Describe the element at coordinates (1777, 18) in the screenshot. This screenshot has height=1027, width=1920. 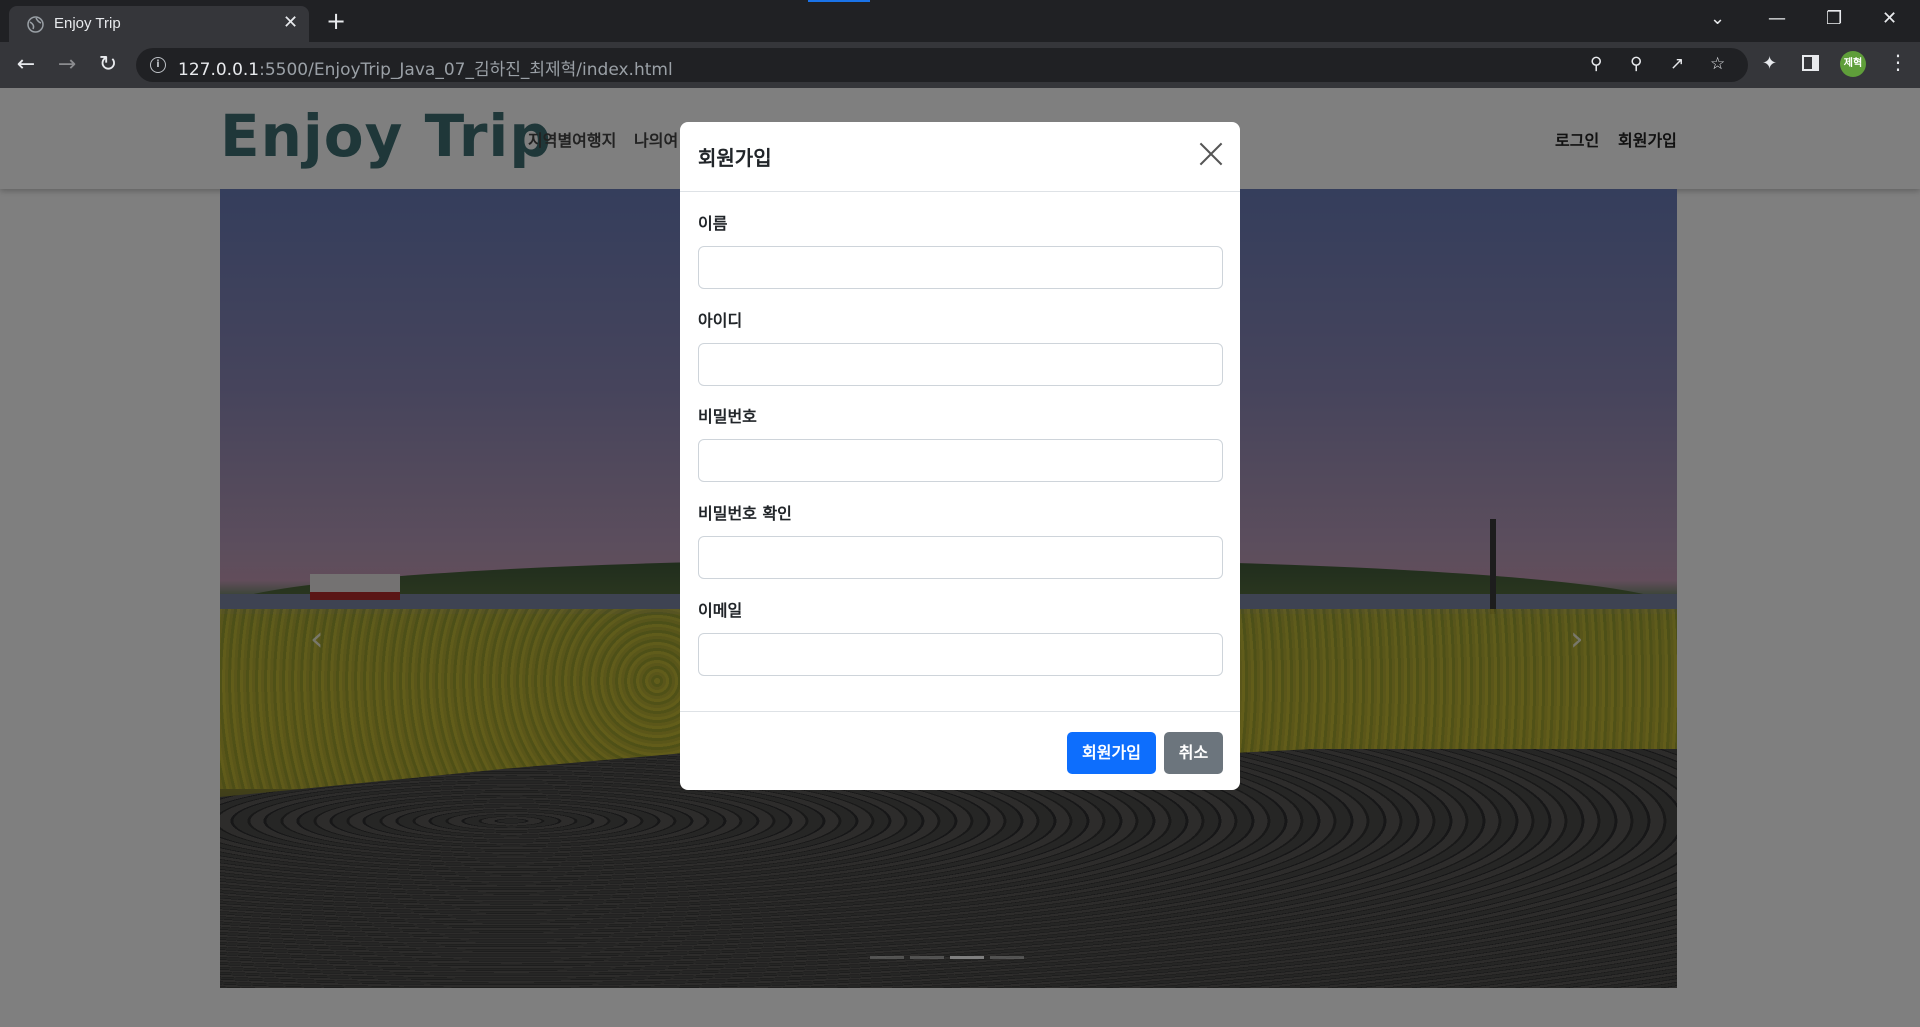
I see `minimize-icon: —` at that location.